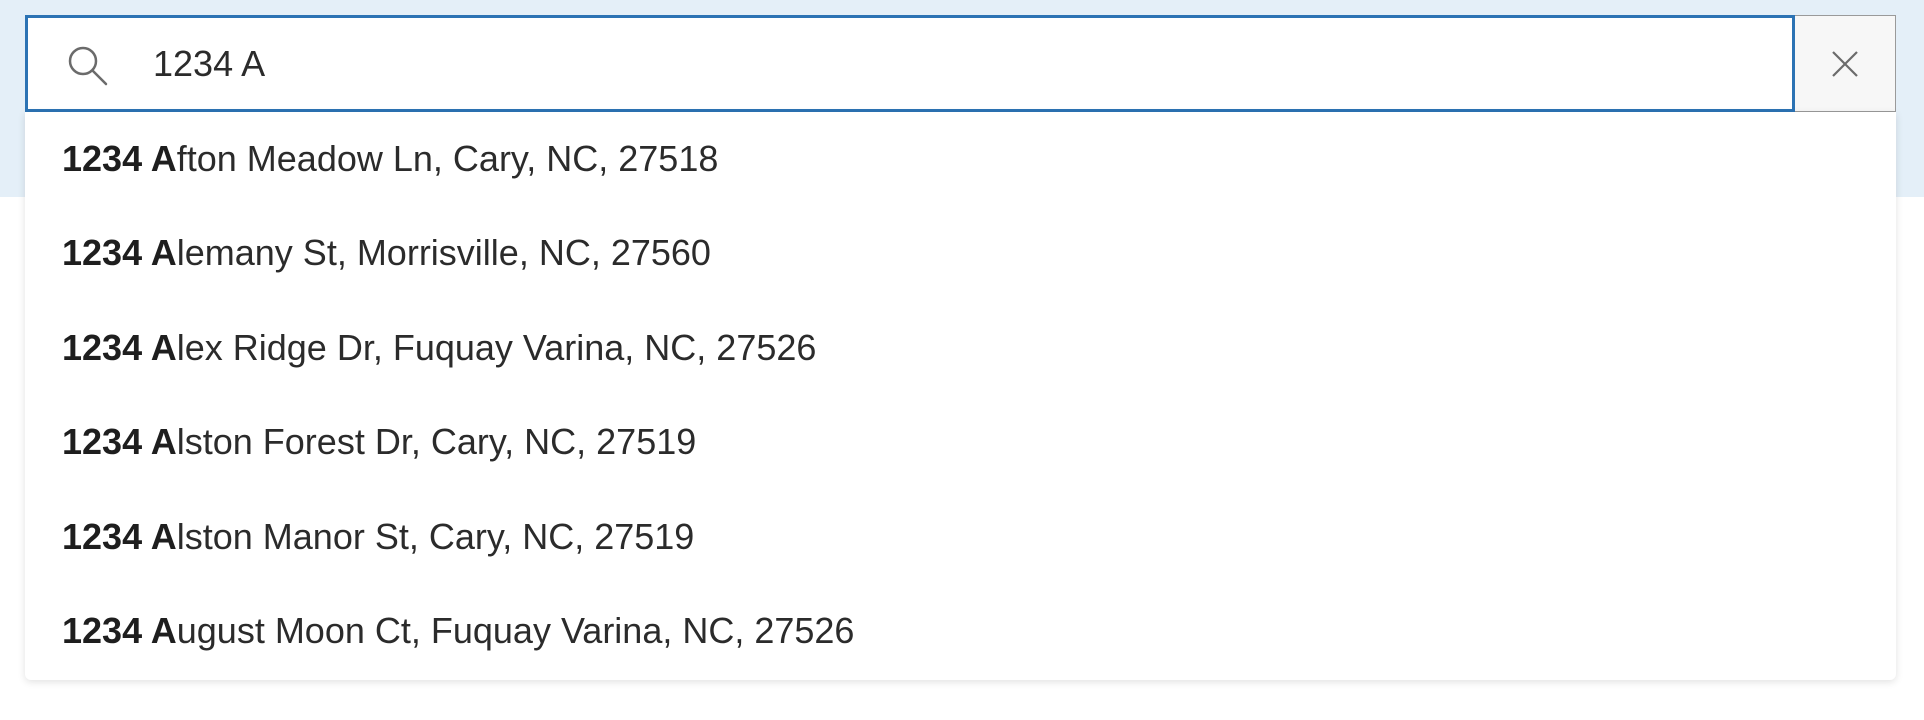 The height and width of the screenshot is (720, 1924). What do you see at coordinates (515, 630) in the screenshot?
I see `suggestion-rest: ugust Moon Ct, Fuquay Varina, NC, 27526` at bounding box center [515, 630].